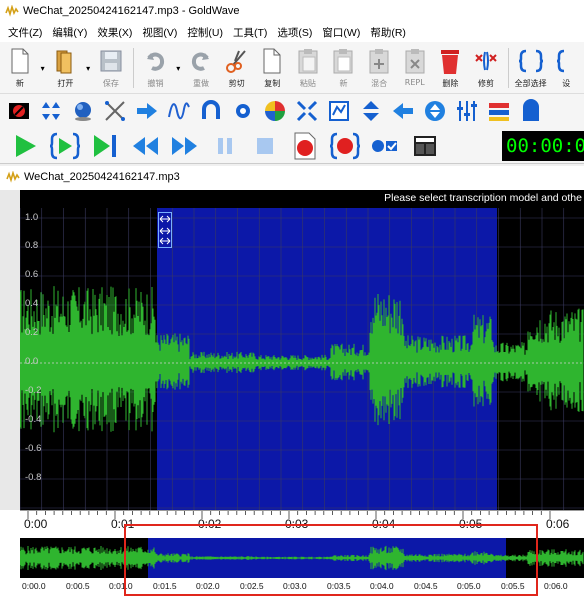 Image resolution: width=584 pixels, height=600 pixels. I want to click on new-dropdown-icon: ▾, so click(43, 68).